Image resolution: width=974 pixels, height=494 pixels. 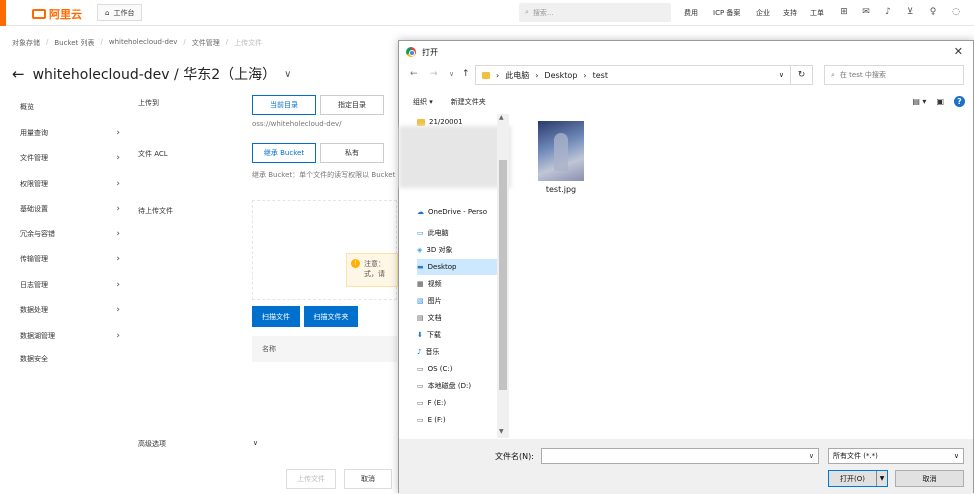 I want to click on tree-item-drive-c: ▭ OS (C:), so click(x=435, y=369).